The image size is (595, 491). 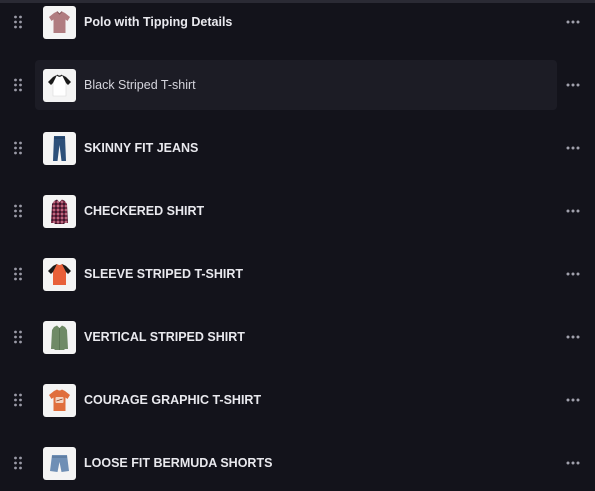 What do you see at coordinates (297, 463) in the screenshot?
I see `product-row: LOOSE FIT BERMUDA SHORTS` at bounding box center [297, 463].